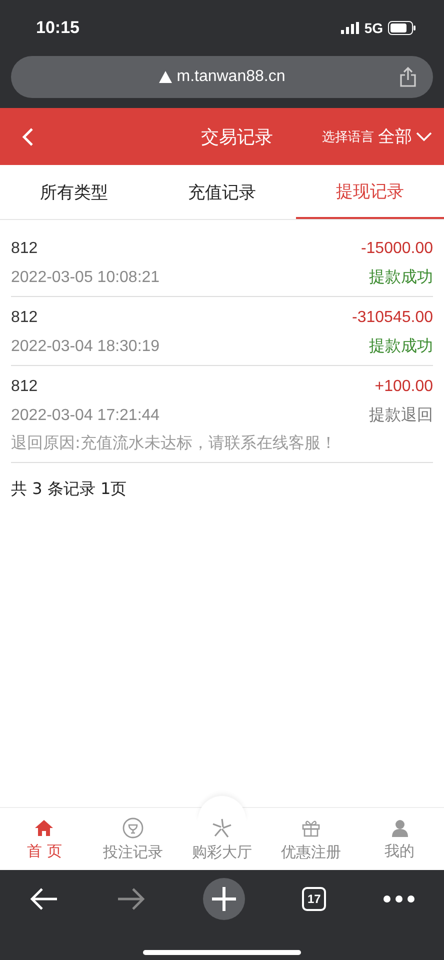 The image size is (444, 960). What do you see at coordinates (85, 347) in the screenshot?
I see `record-time: 2022-03-04 18:30:19` at bounding box center [85, 347].